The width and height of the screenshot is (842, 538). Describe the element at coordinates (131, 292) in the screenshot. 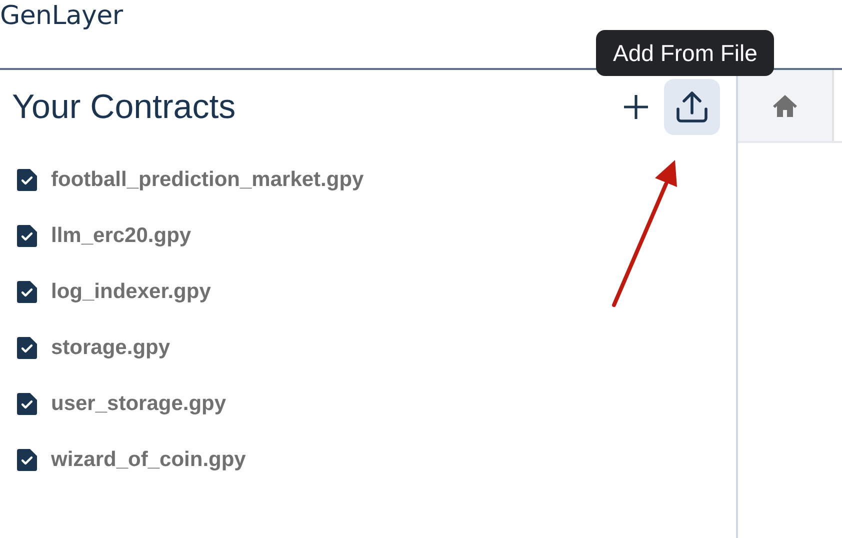

I see `file-name: log_indexer.gpy` at that location.